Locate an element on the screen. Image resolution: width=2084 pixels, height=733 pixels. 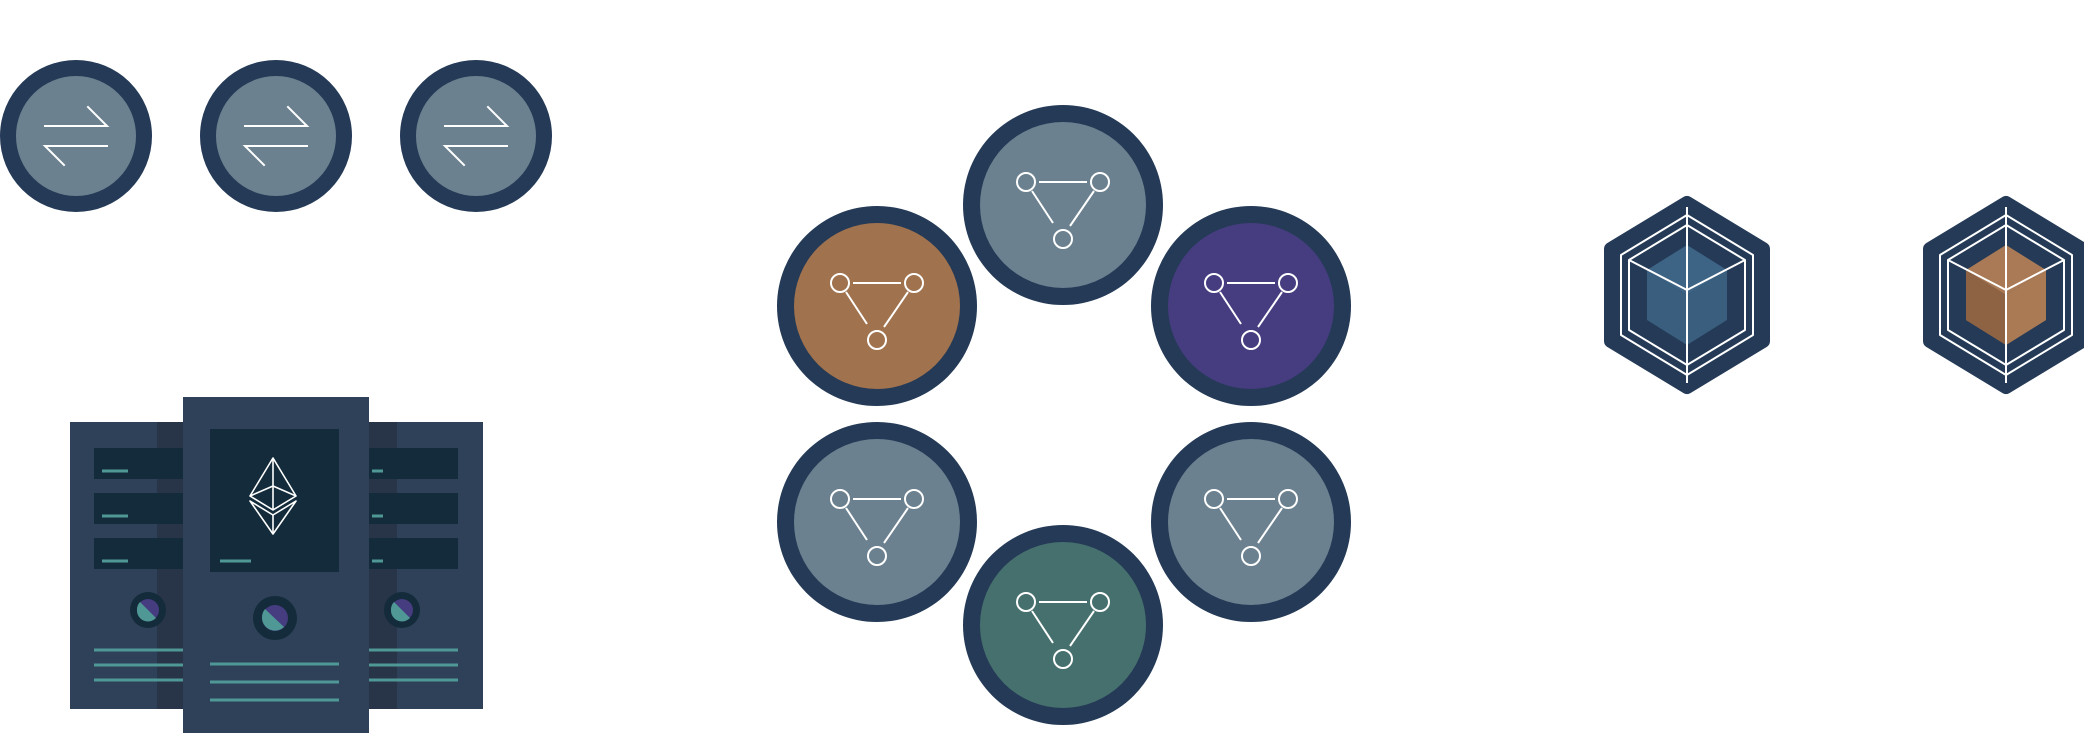
server-rack-group is located at coordinates (276, 565).